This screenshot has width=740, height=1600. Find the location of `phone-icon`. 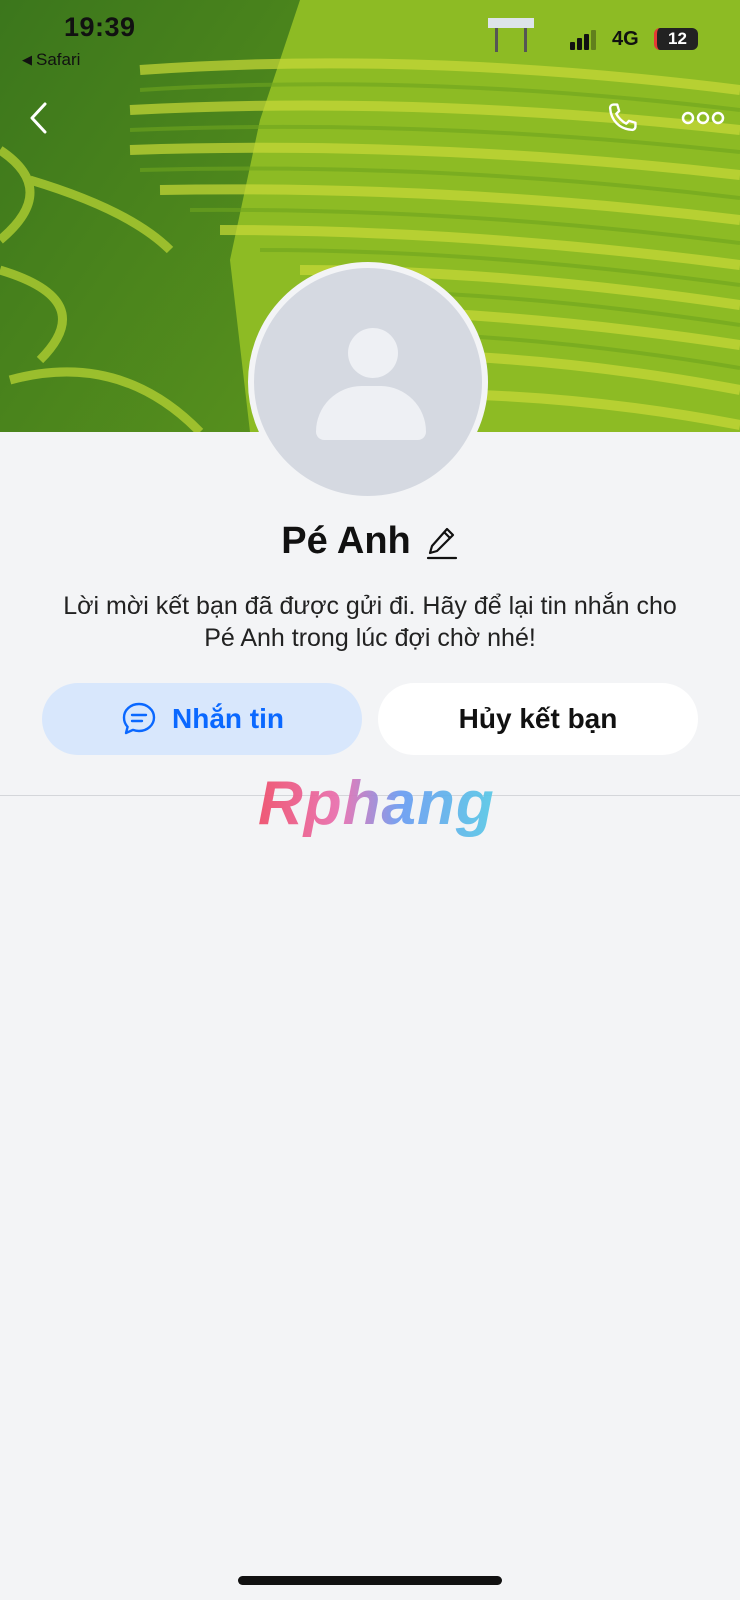

phone-icon is located at coordinates (622, 117).